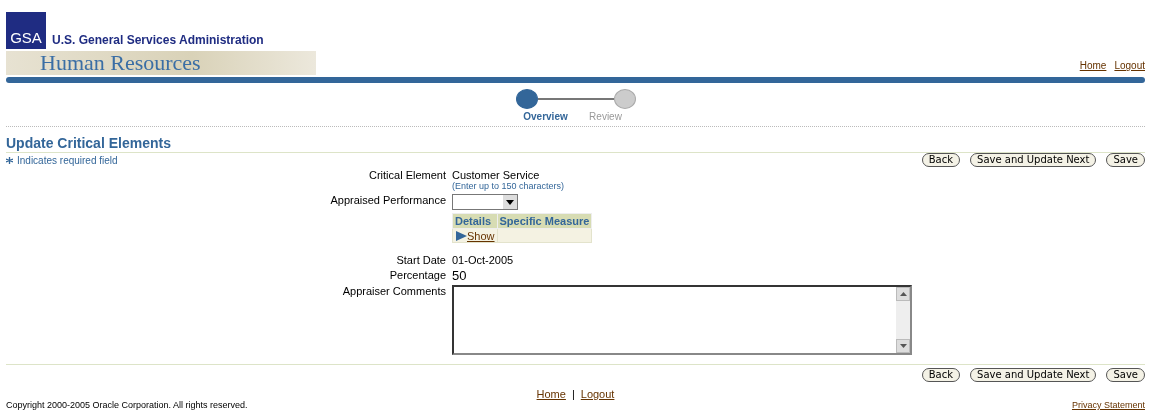  Describe the element at coordinates (544, 221) in the screenshot. I see `table-header: Specific Measure` at that location.